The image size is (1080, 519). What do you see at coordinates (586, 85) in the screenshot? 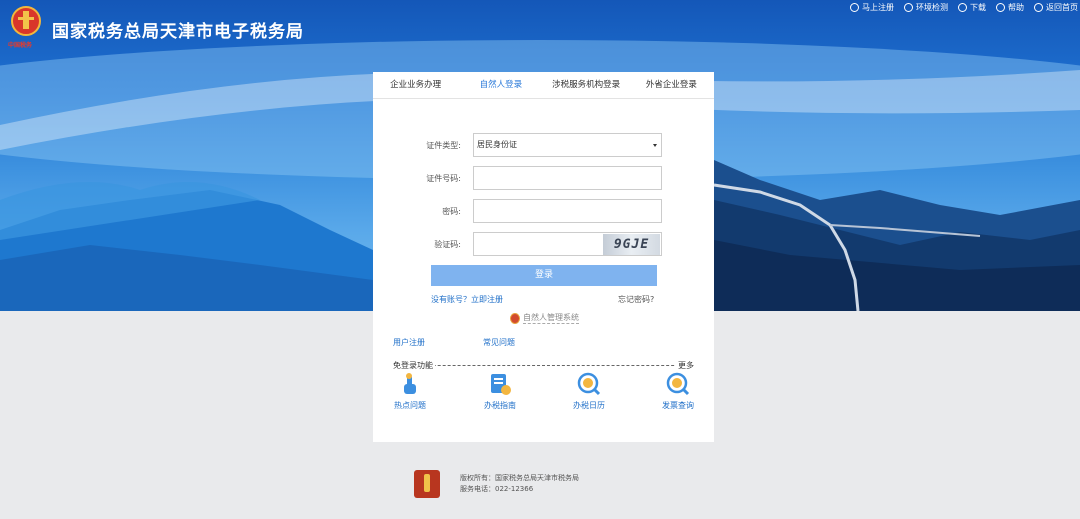
I see `tab-agency: 涉税服务机构登录` at bounding box center [586, 85].